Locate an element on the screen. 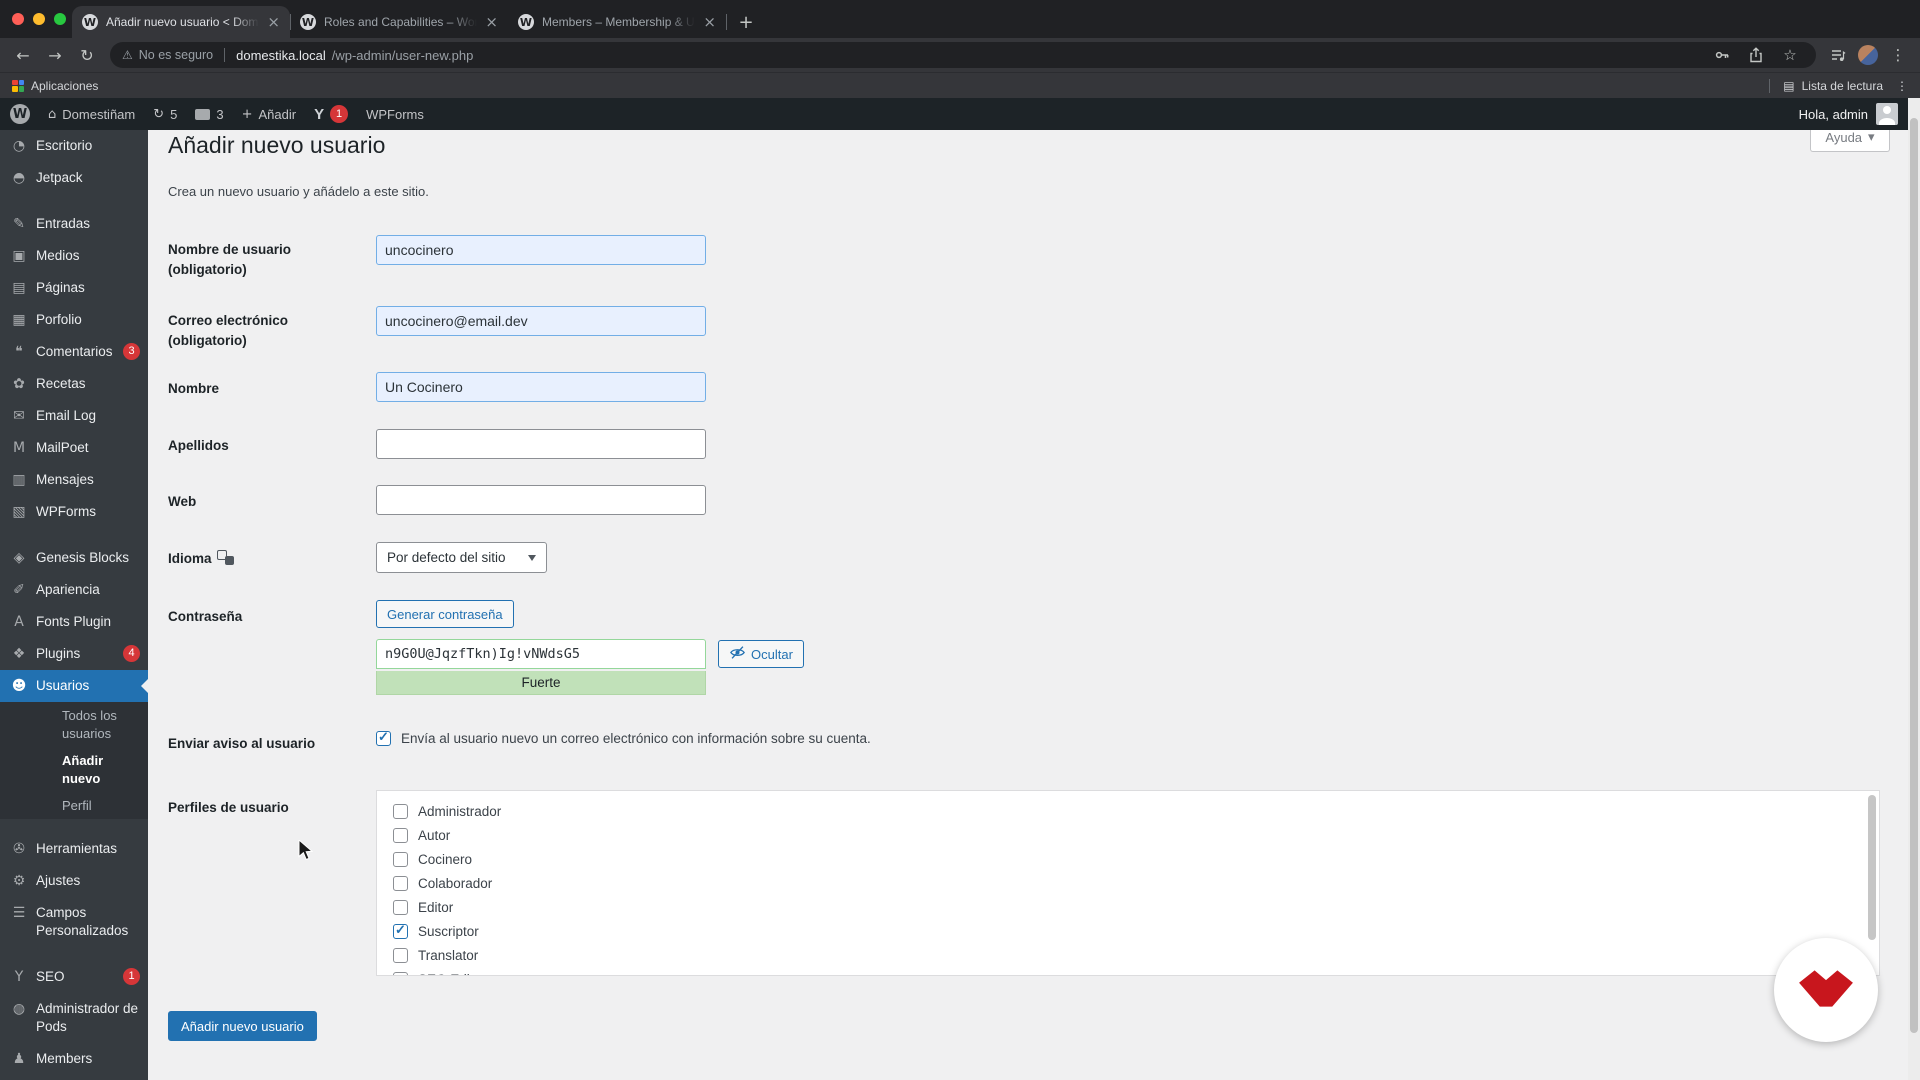 Image resolution: width=1920 pixels, height=1080 pixels. site-name-menu: ⌂ Domestiñam is located at coordinates (91, 114).